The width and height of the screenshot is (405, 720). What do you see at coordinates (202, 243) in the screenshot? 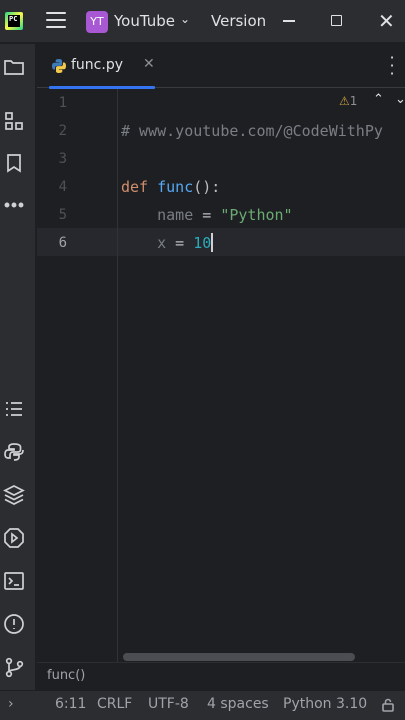
I see `number-literal: 10` at bounding box center [202, 243].